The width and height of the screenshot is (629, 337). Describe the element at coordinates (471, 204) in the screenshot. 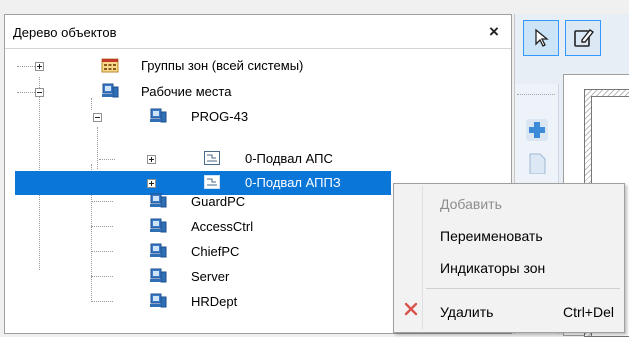

I see `menu-item-label: Добавить` at that location.